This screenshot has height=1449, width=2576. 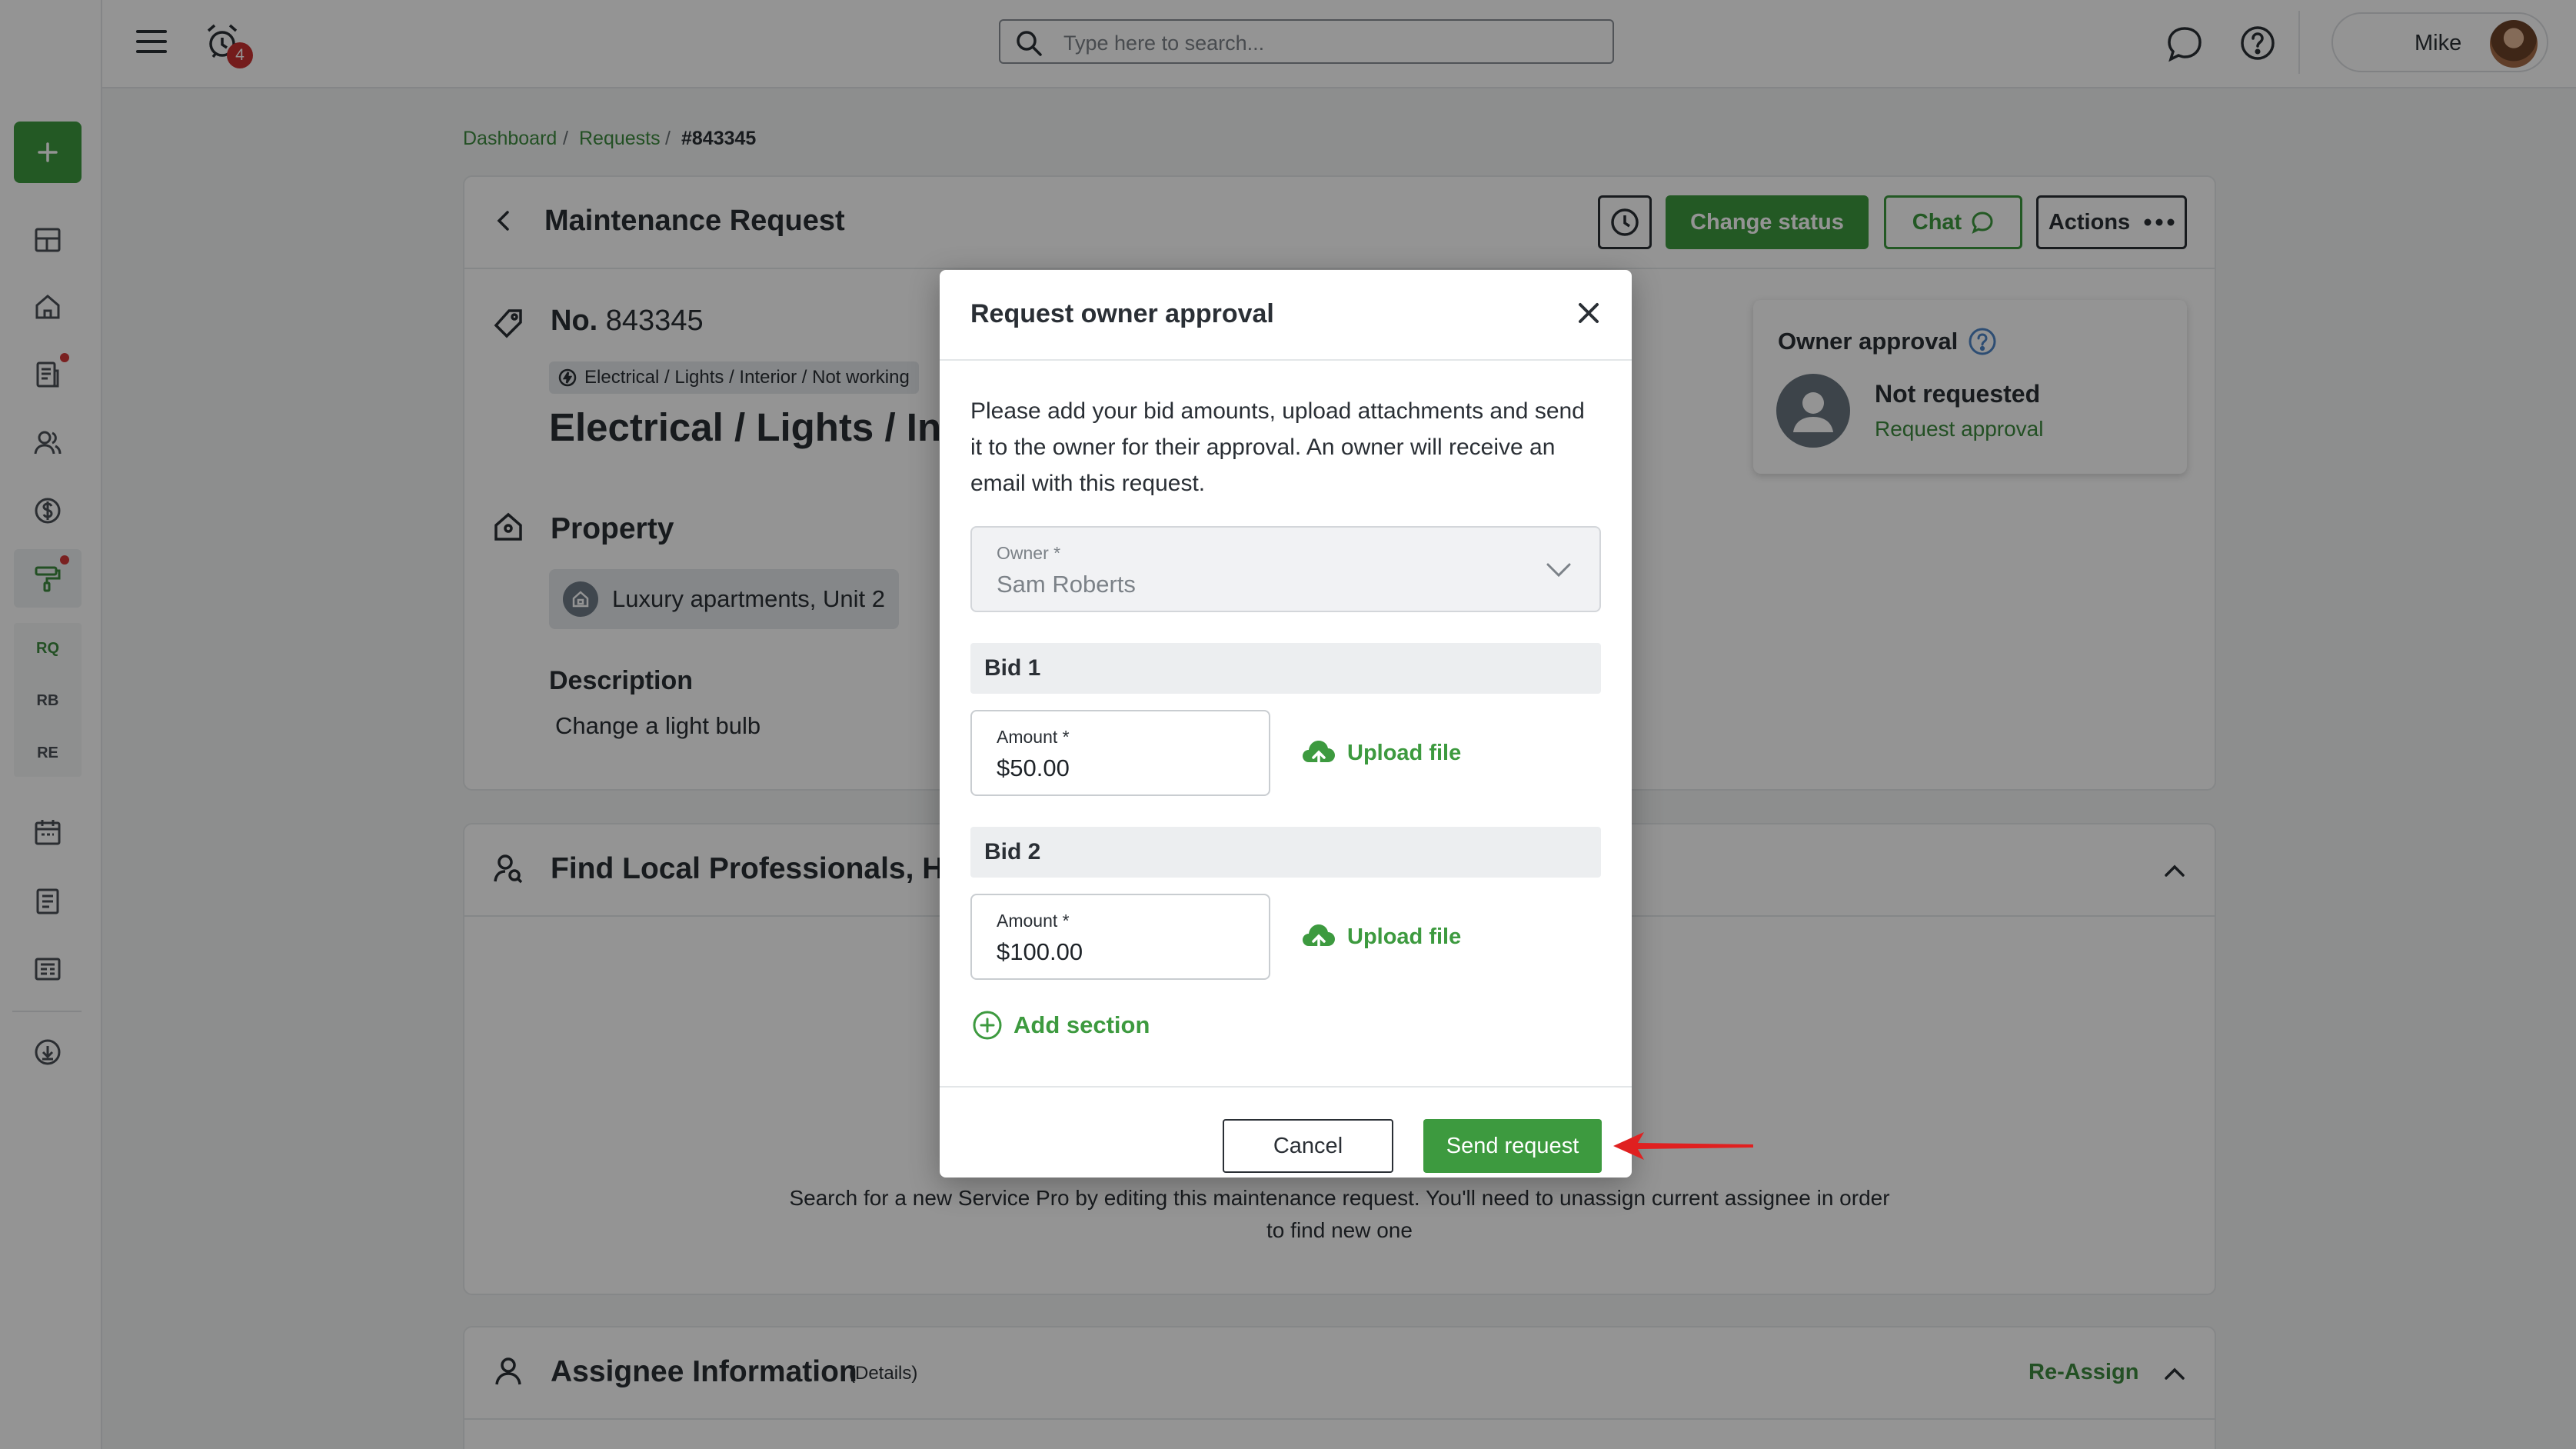 What do you see at coordinates (1122, 313) in the screenshot?
I see `modal-title: Request owner approval` at bounding box center [1122, 313].